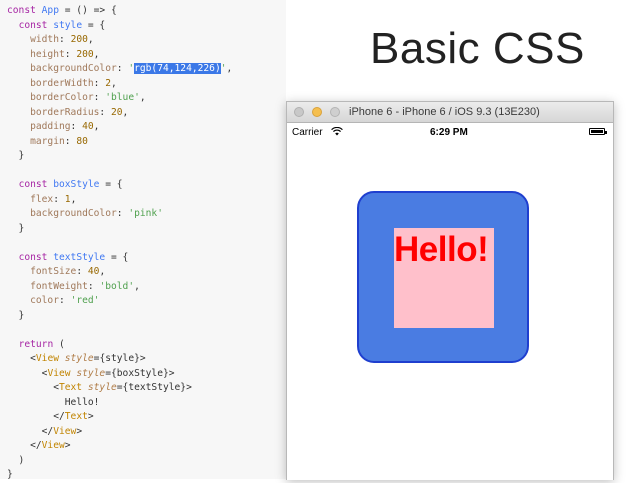  I want to click on code-line: <View style={boxStyle}>, so click(119, 374).